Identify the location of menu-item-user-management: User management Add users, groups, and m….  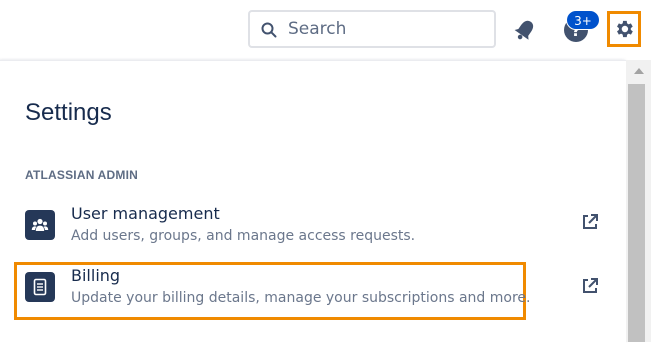
(270, 229).